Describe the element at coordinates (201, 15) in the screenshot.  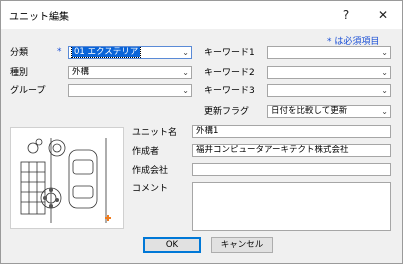
I see `title-bar: ユニット編集 ? ✕` at that location.